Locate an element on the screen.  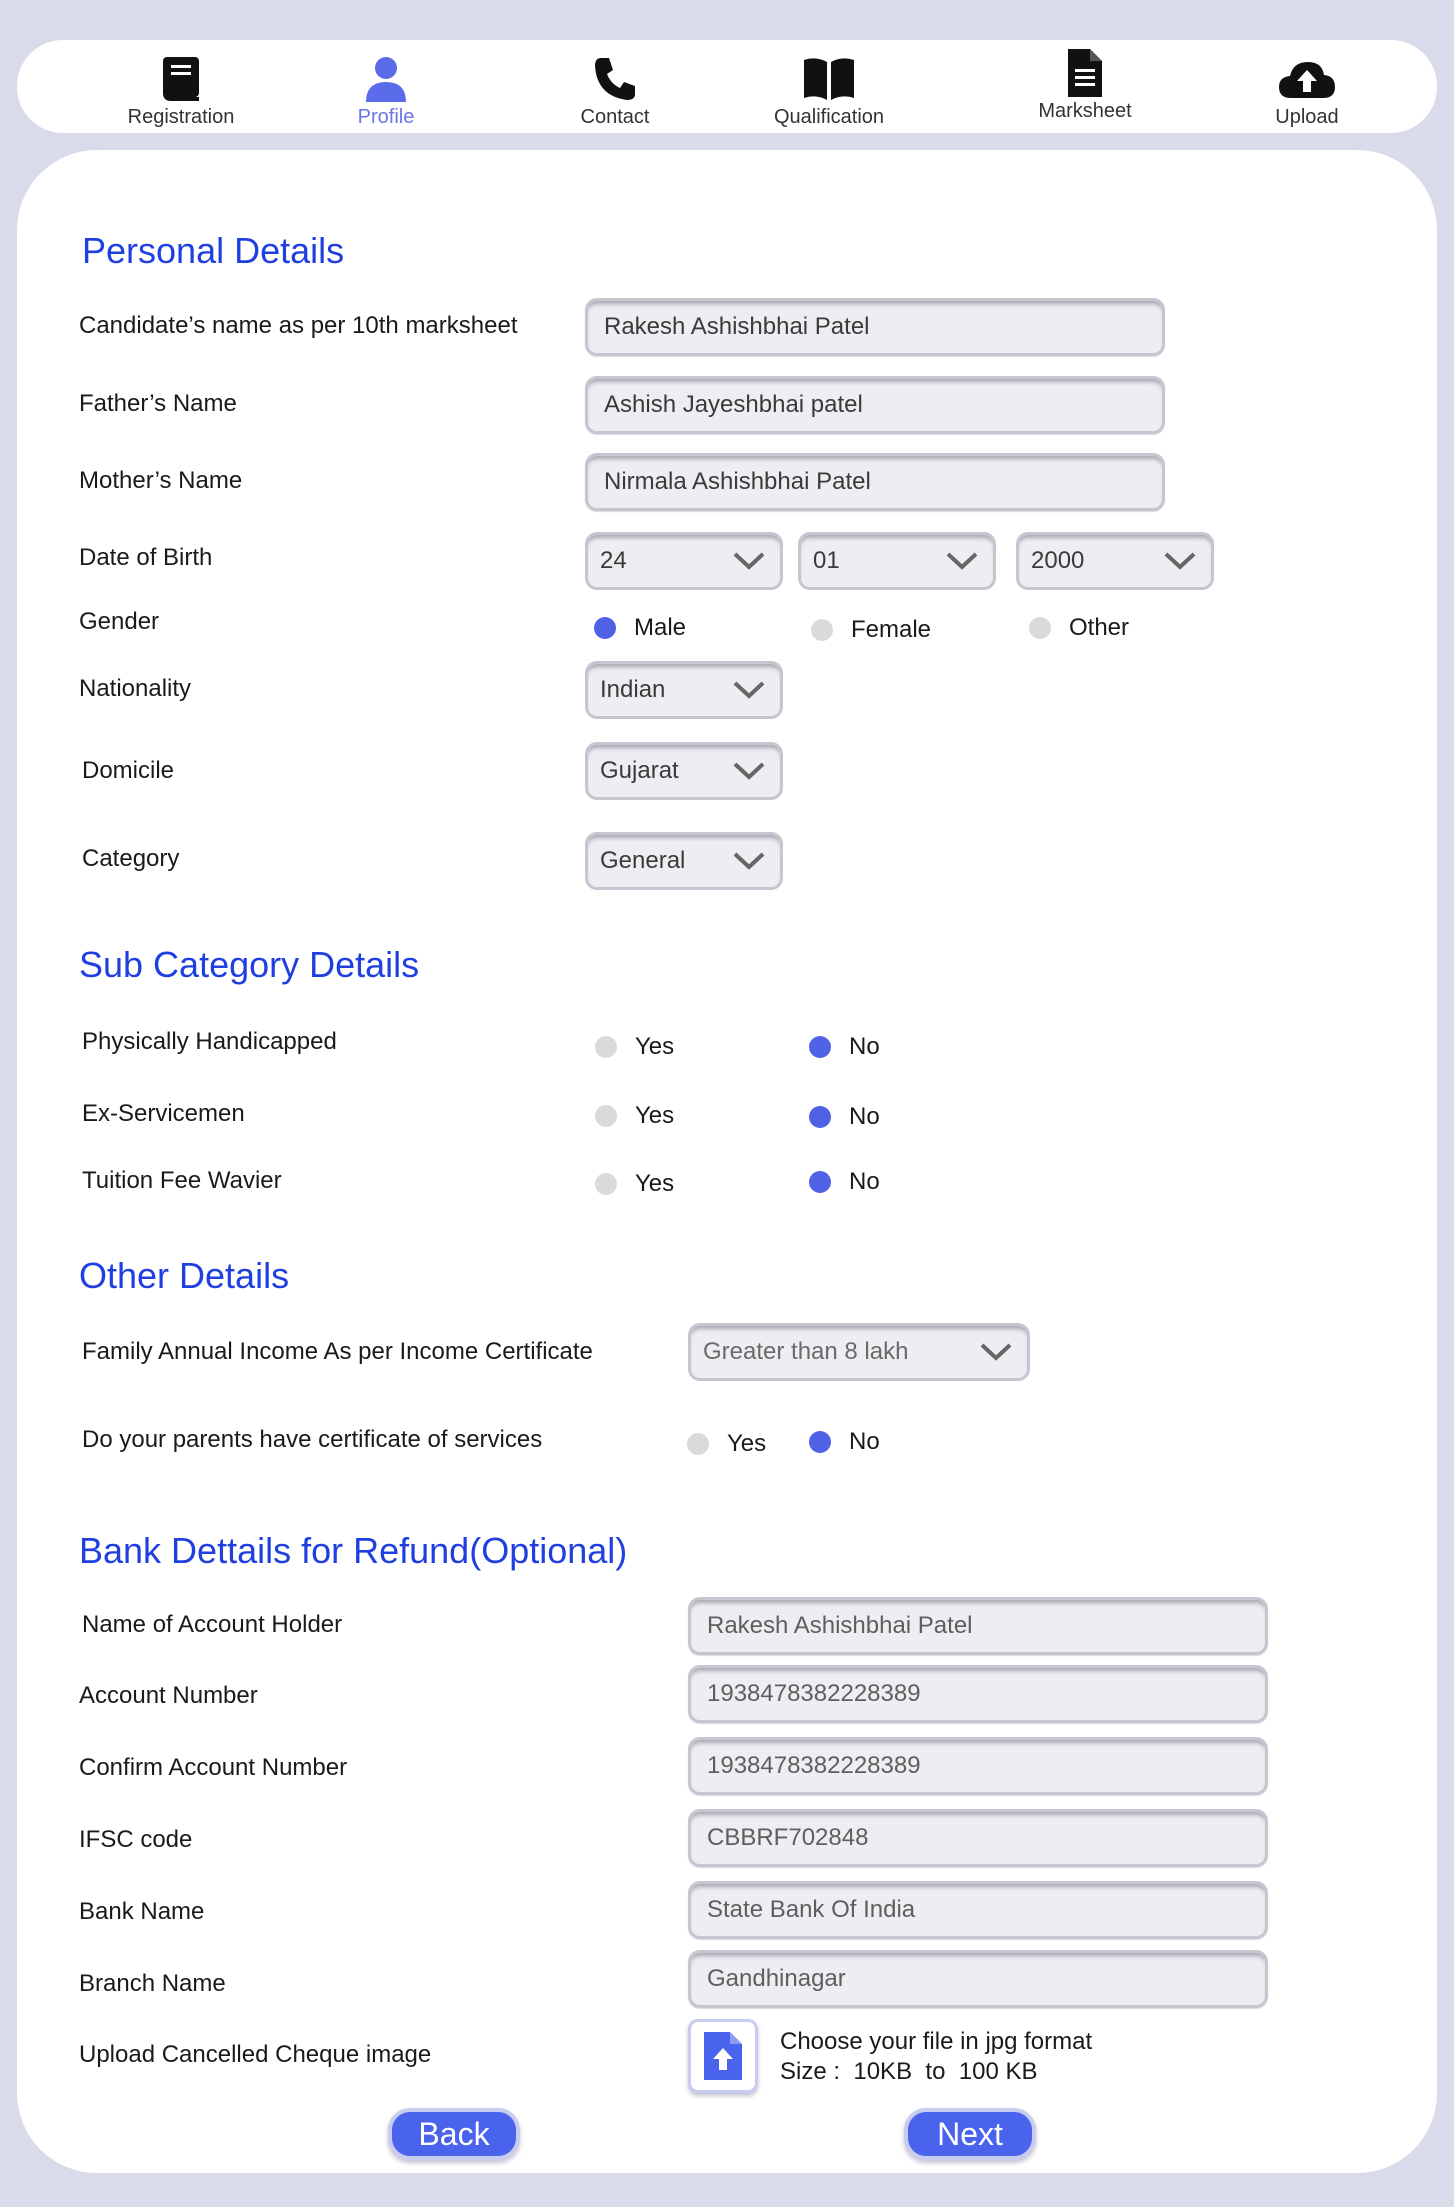
income-select: Greater than 8 lakh is located at coordinates (859, 1352).